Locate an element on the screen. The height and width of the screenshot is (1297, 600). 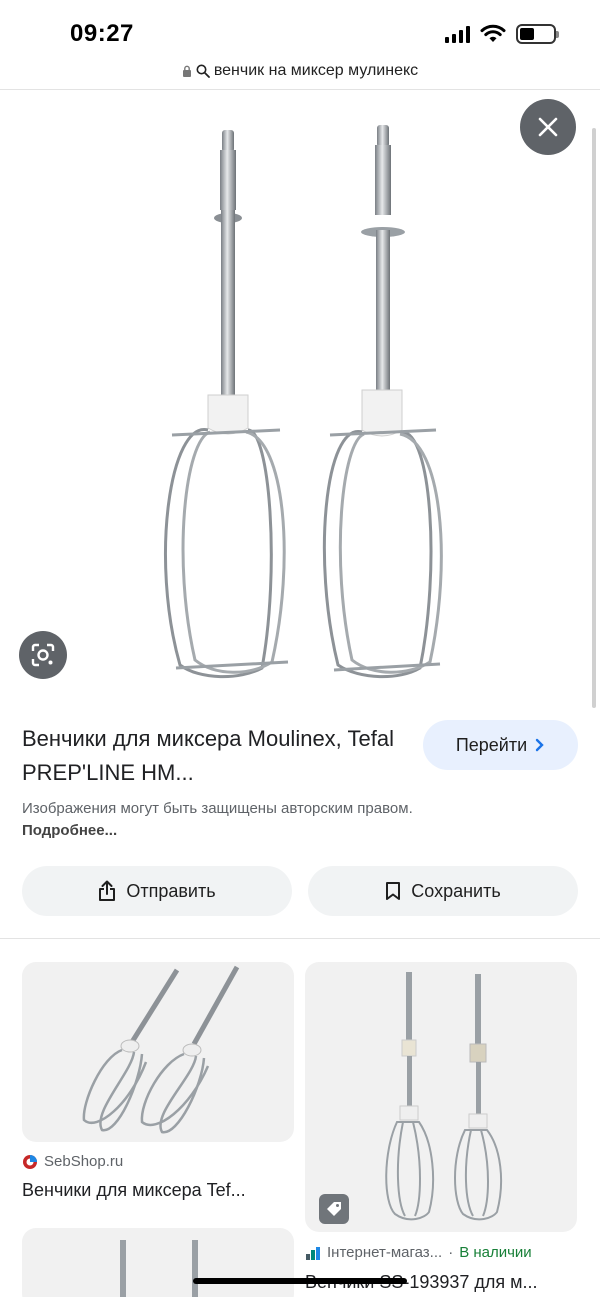
go-label: Перейти is located at coordinates (491, 744).